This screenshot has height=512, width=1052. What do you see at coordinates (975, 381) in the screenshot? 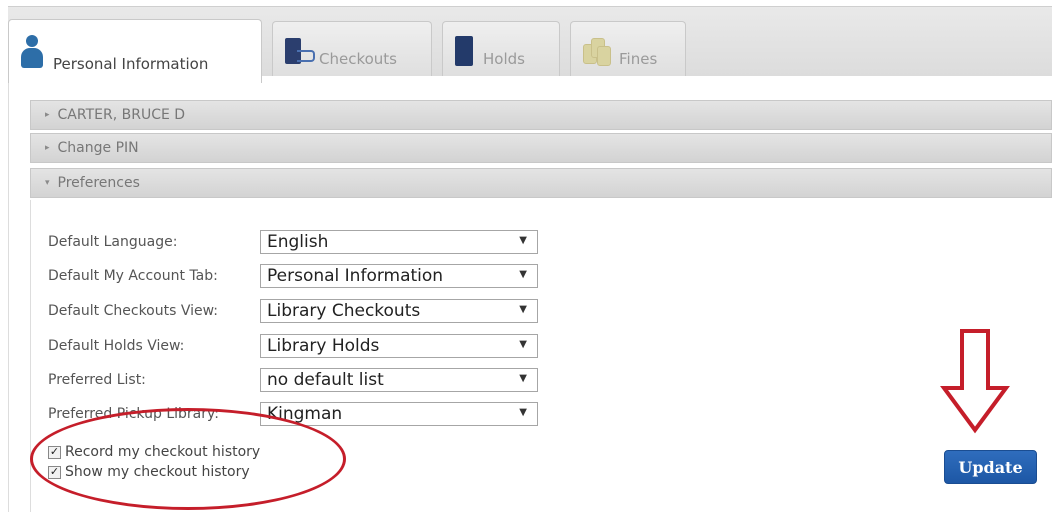
I see `annotation-down-arrow-icon` at bounding box center [975, 381].